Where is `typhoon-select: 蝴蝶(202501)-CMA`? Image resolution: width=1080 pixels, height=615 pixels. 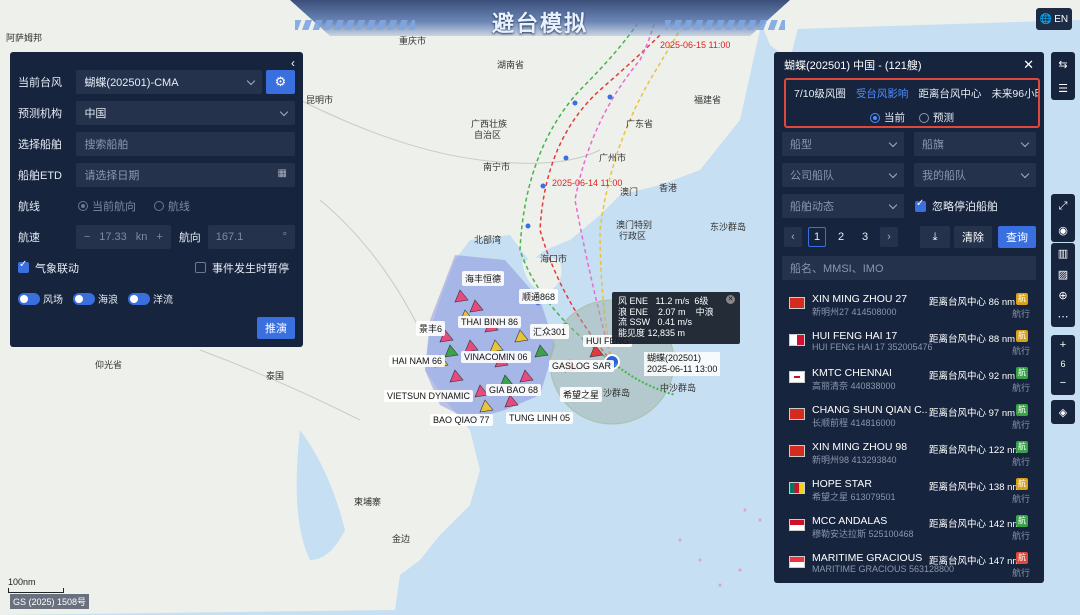 typhoon-select: 蝴蝶(202501)-CMA is located at coordinates (169, 81).